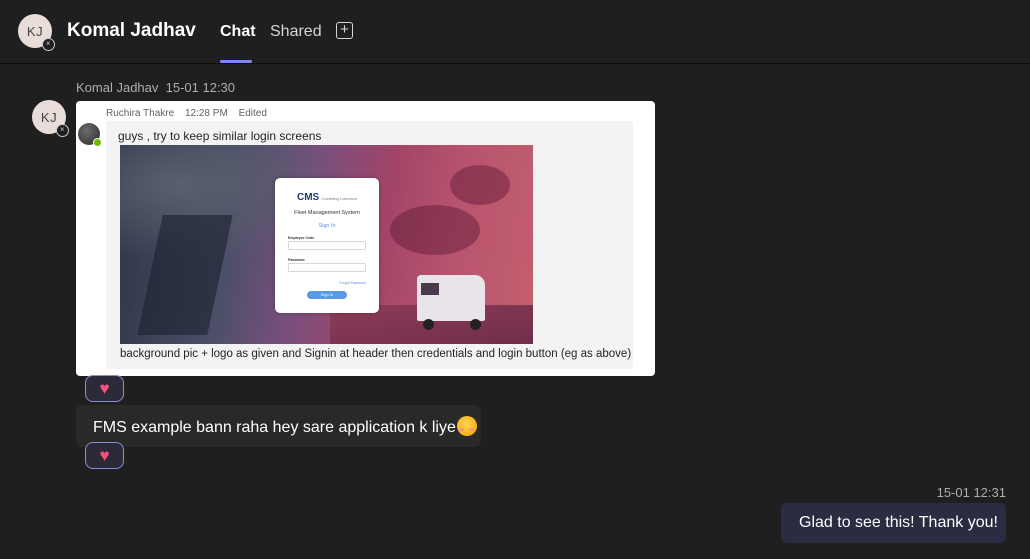 This screenshot has height=559, width=1030. What do you see at coordinates (238, 32) in the screenshot?
I see `tab-chat: Chat` at bounding box center [238, 32].